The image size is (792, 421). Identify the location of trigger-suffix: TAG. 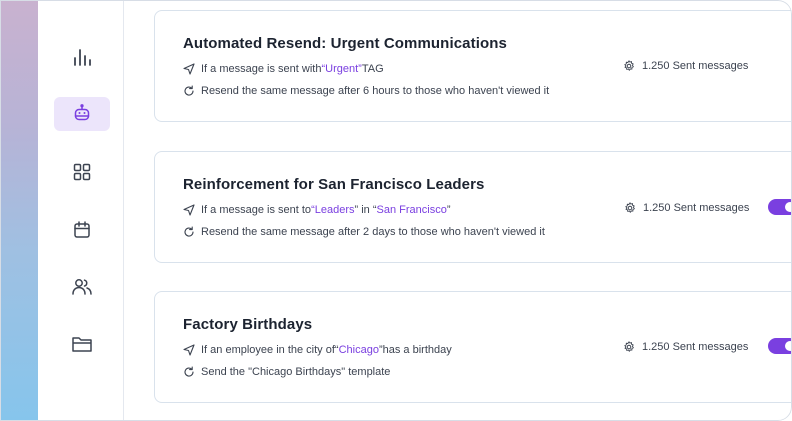
(372, 69).